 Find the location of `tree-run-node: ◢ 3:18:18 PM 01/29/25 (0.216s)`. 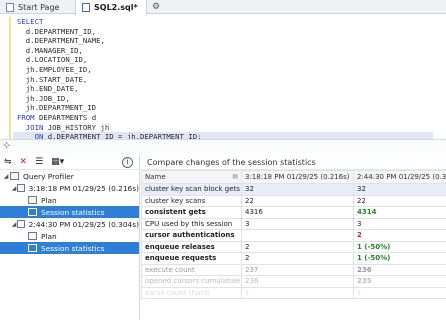

tree-run-node: ◢ 3:18:18 PM 01/29/25 (0.216s) is located at coordinates (69, 188).